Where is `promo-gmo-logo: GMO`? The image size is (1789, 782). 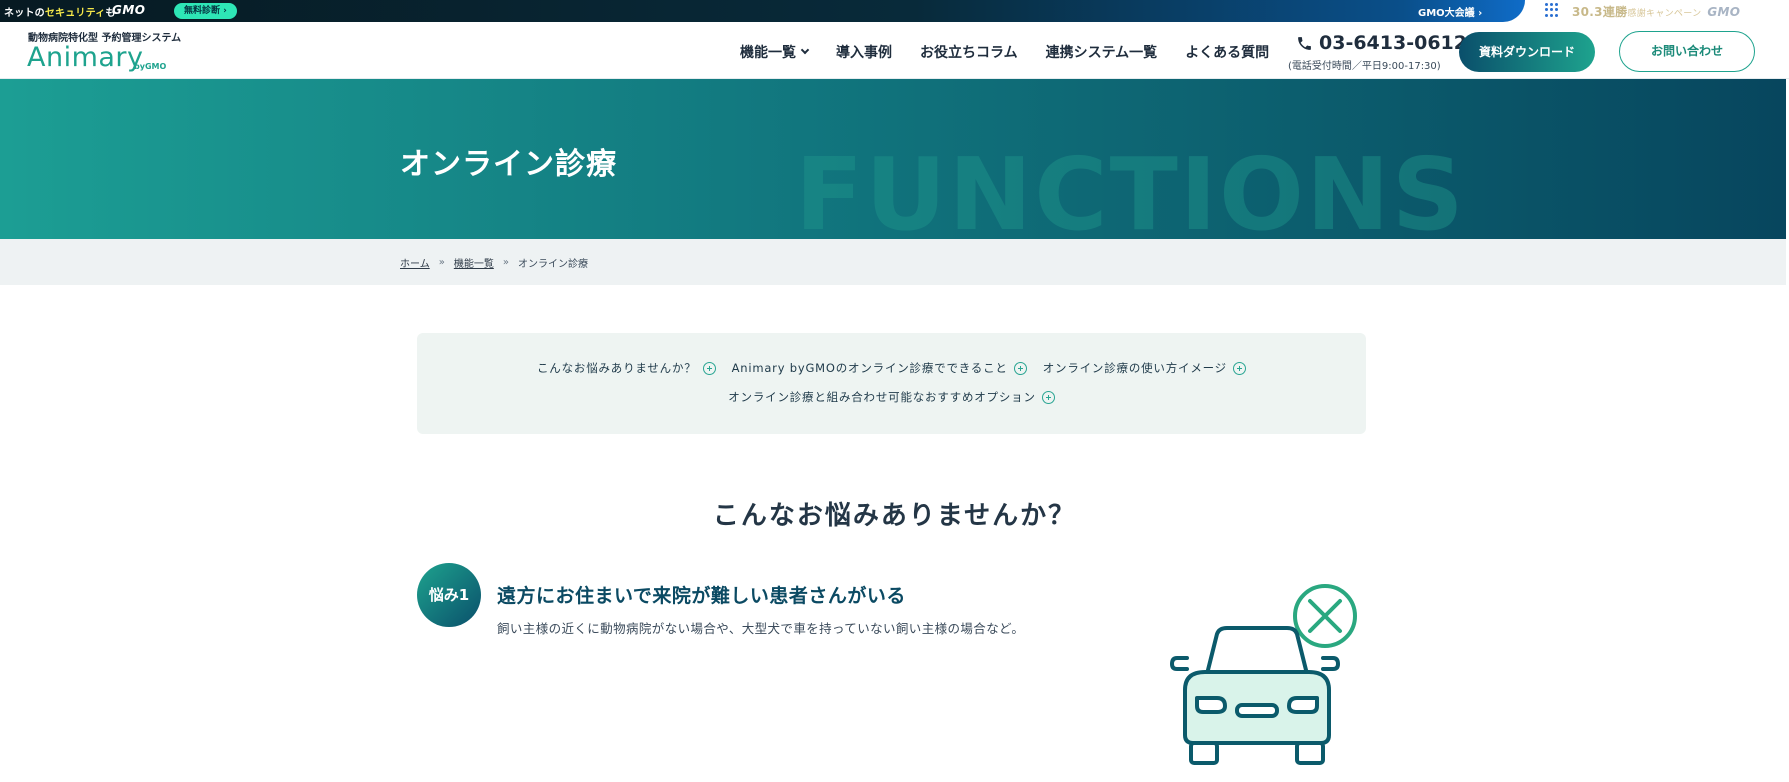
promo-gmo-logo: GMO is located at coordinates (129, 10).